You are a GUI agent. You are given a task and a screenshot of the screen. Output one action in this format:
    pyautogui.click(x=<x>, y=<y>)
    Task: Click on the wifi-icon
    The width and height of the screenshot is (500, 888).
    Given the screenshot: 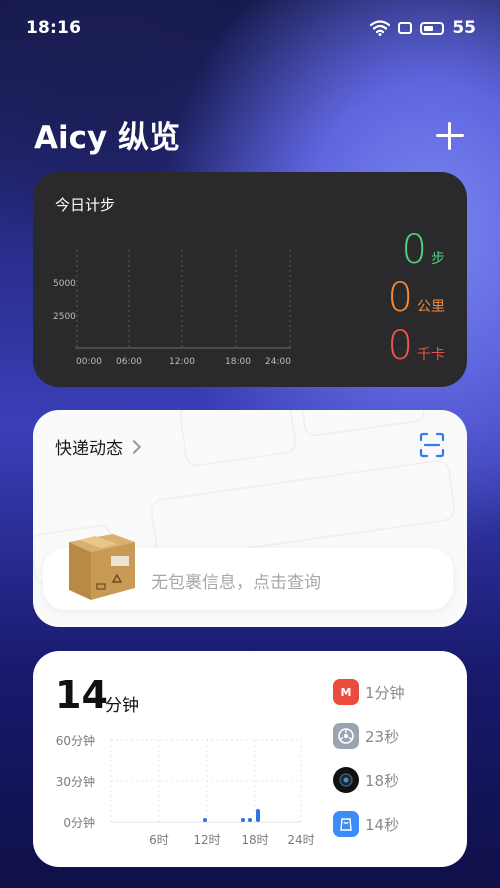 What is the action you would take?
    pyautogui.click(x=380, y=28)
    